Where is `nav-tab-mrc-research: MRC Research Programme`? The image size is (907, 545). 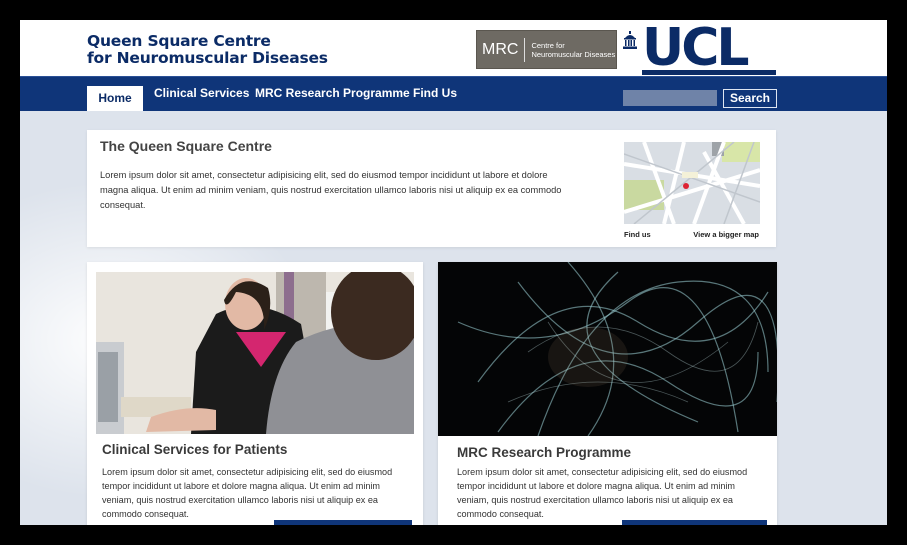
nav-tab-mrc-research: MRC Research Programme is located at coordinates (332, 93).